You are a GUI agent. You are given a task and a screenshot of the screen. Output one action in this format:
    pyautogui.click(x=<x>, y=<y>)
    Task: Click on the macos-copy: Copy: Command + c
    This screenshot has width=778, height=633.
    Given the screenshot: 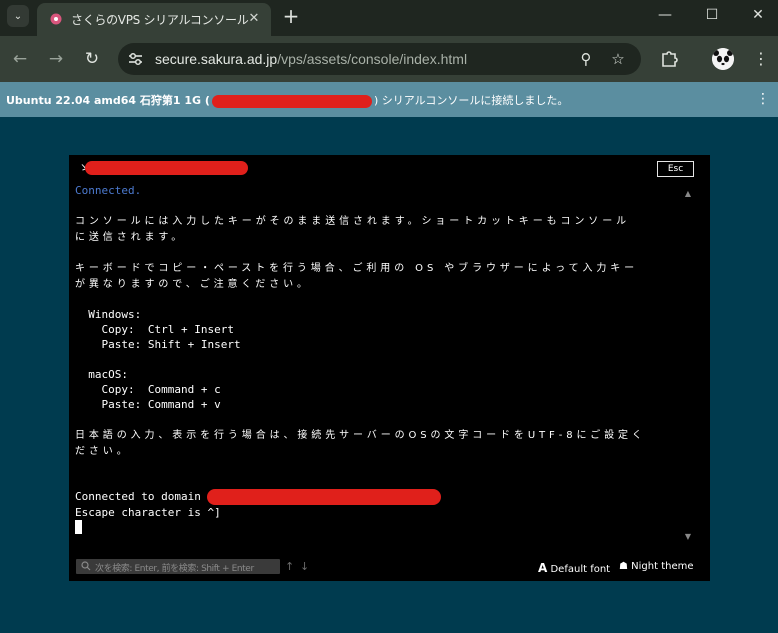 What is the action you would take?
    pyautogui.click(x=161, y=389)
    